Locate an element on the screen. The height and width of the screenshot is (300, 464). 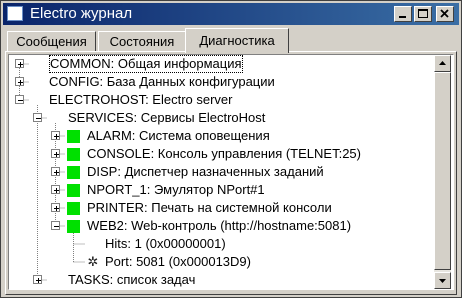
tree-item-label: DISP: Диспетчер назначенных заданий is located at coordinates (205, 171).